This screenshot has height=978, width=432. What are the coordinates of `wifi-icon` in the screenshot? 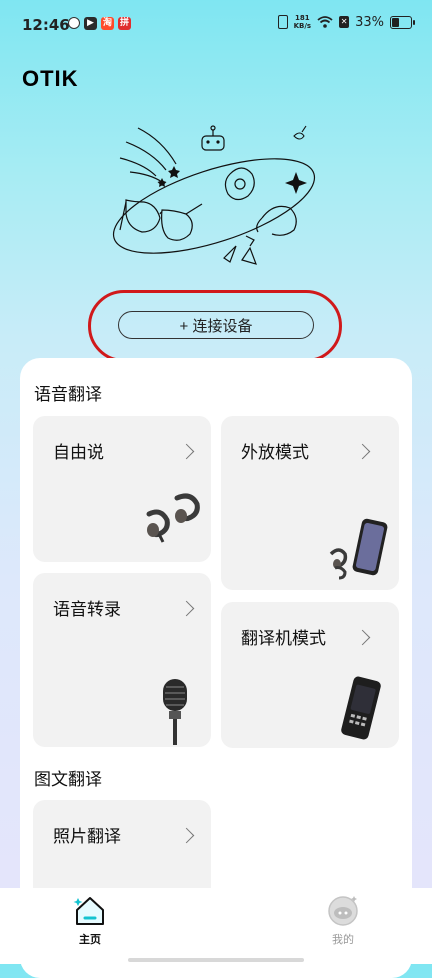 It's located at (325, 22).